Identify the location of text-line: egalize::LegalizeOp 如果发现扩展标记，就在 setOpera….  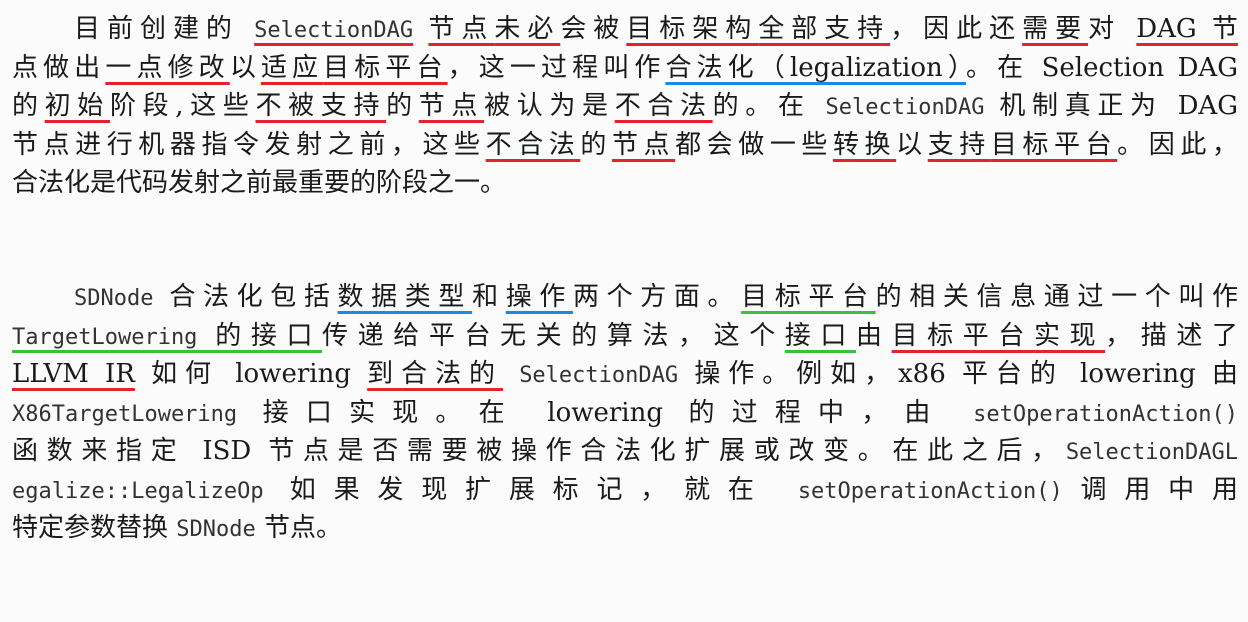
(625, 490).